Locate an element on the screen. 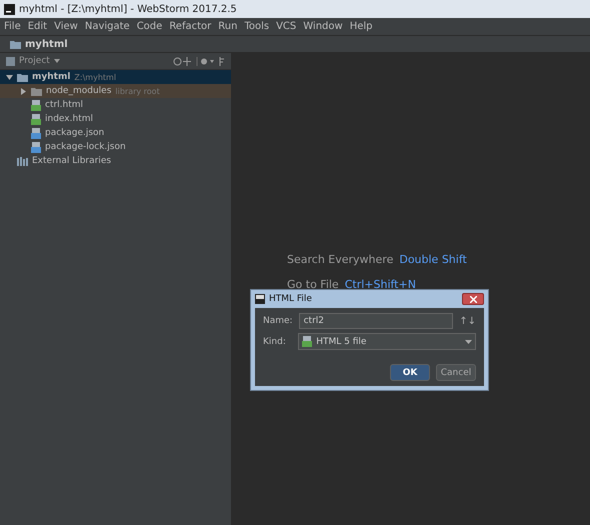 The height and width of the screenshot is (525, 590). dialog-title: HTML File is located at coordinates (290, 299).